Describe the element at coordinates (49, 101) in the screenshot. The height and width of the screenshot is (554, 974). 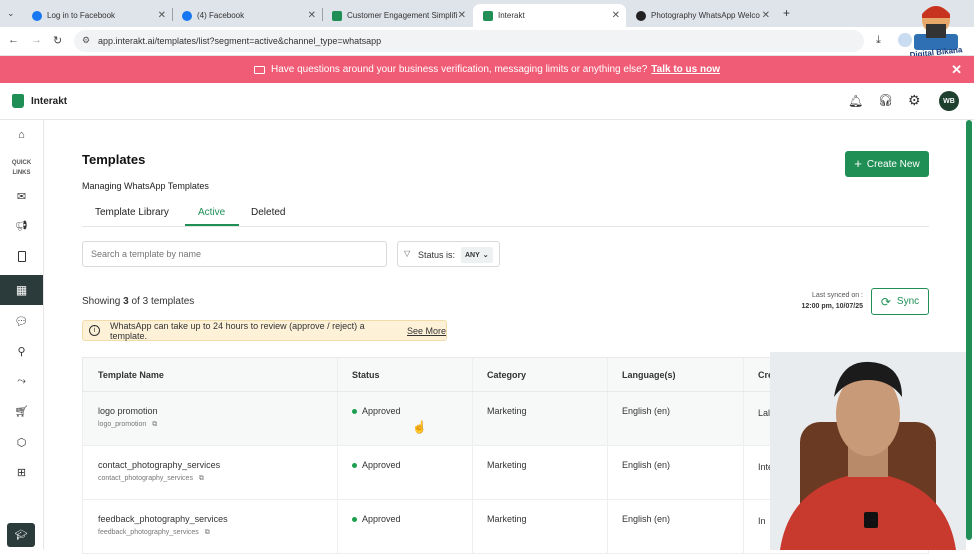
I see `brand-name: Interakt` at that location.